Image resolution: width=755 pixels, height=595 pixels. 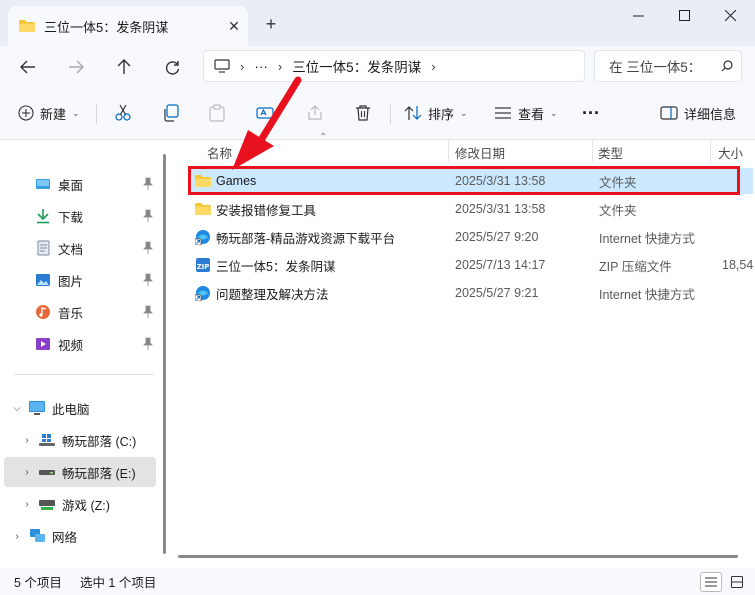 I want to click on copy-icon, so click(x=171, y=113).